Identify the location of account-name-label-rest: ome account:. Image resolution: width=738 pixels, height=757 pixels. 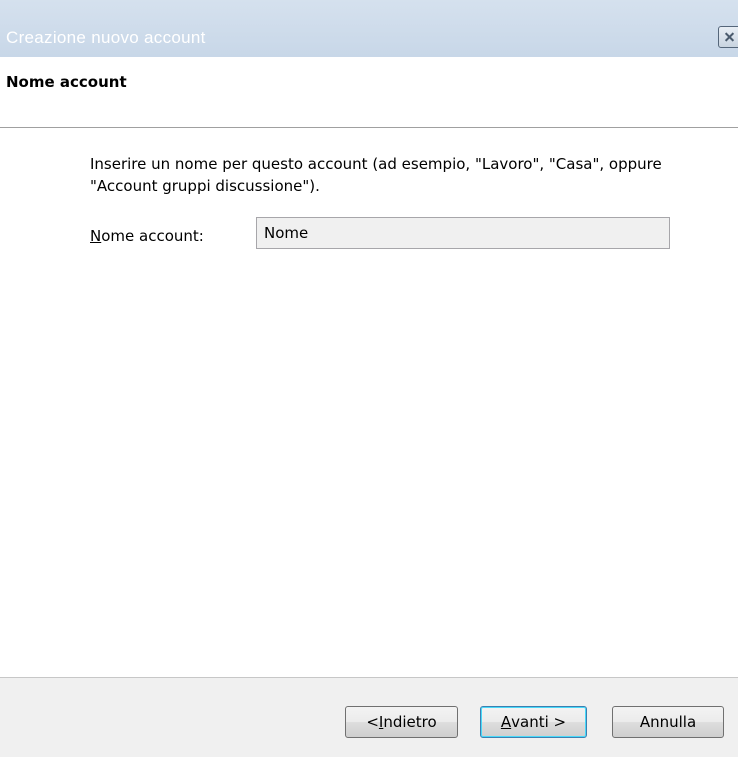
(152, 236).